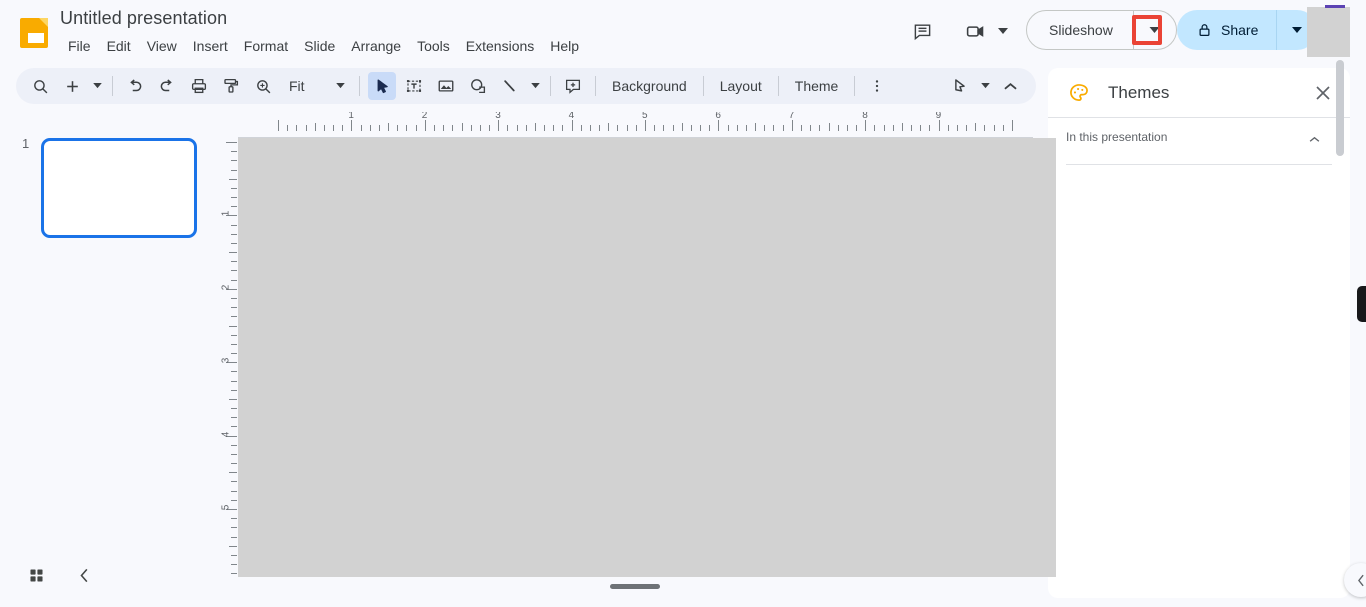  I want to click on palette-icon, so click(1079, 93).